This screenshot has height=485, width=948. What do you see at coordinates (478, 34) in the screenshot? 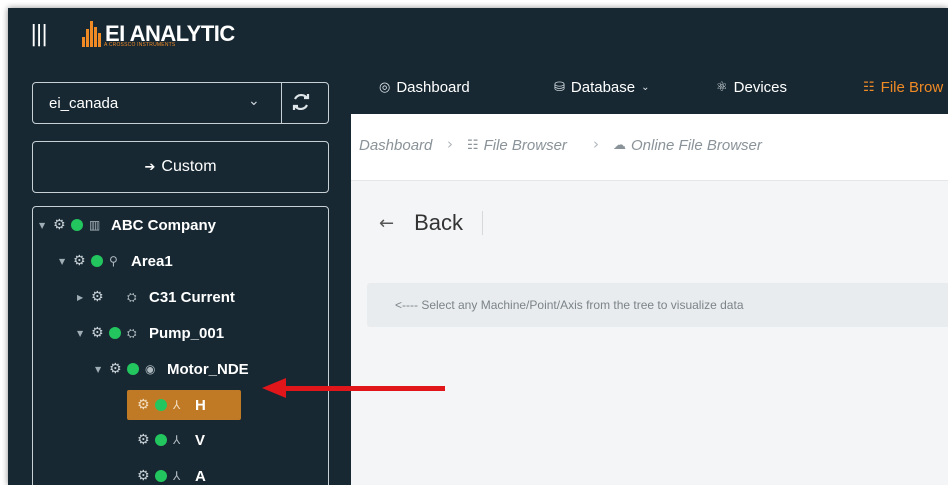
I see `top-bar: ||| EI ANALYTIC A CROSSCO INSTRUMENTS` at bounding box center [478, 34].